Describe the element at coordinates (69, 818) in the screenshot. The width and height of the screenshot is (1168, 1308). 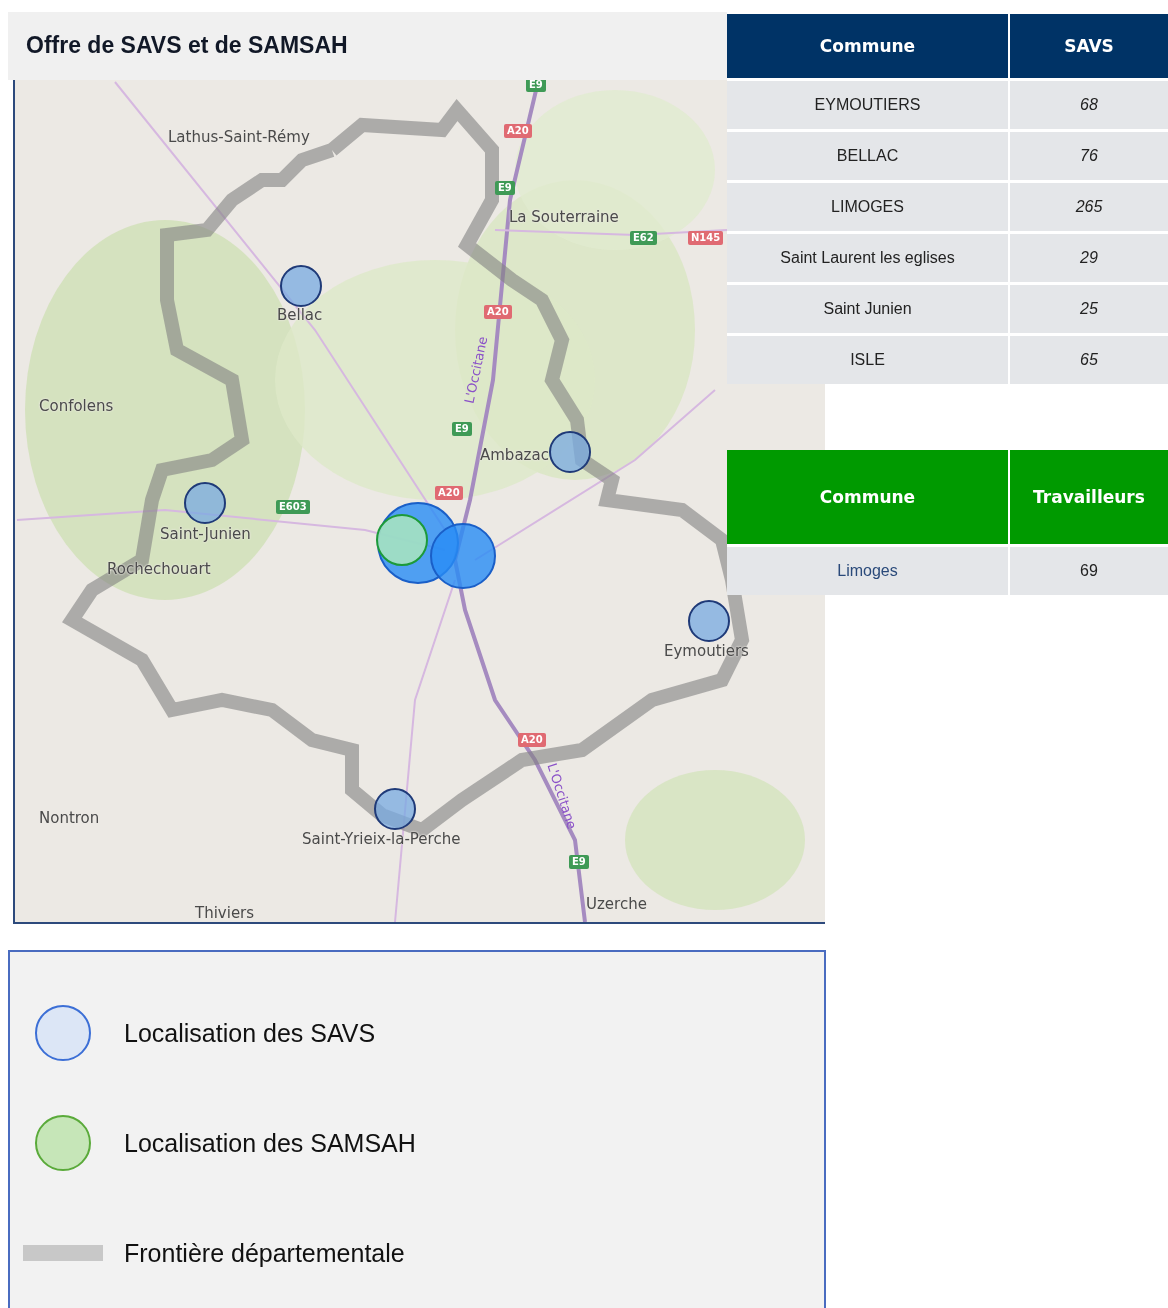
I see `place-label: Nontron` at that location.